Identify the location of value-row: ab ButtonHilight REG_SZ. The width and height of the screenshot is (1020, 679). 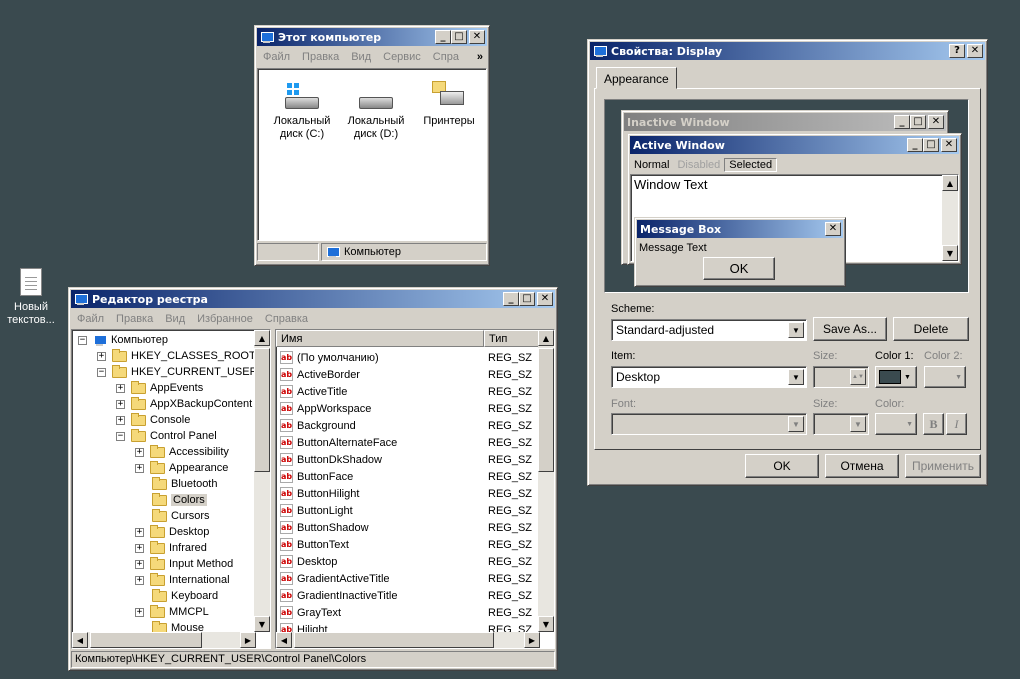
(408, 493).